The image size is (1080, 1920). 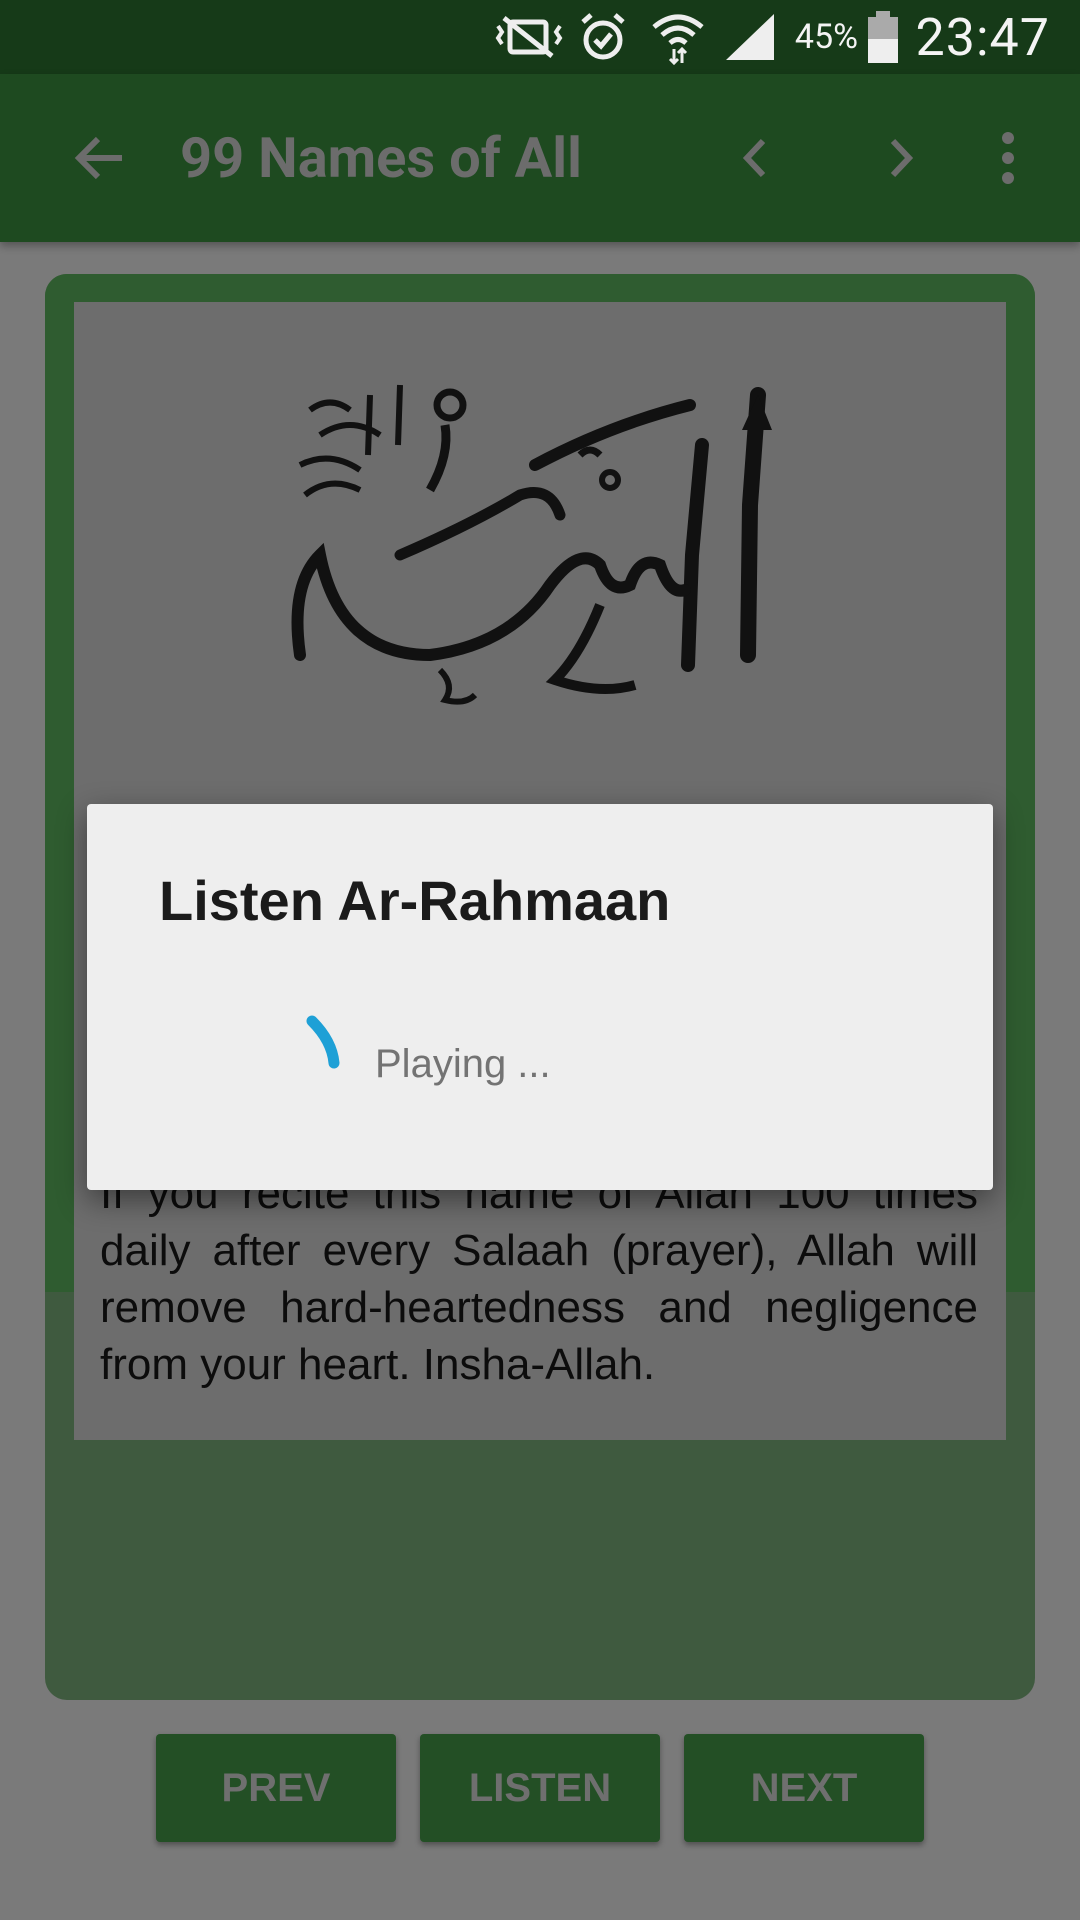 I want to click on next-button: NEXT, so click(x=804, y=1788).